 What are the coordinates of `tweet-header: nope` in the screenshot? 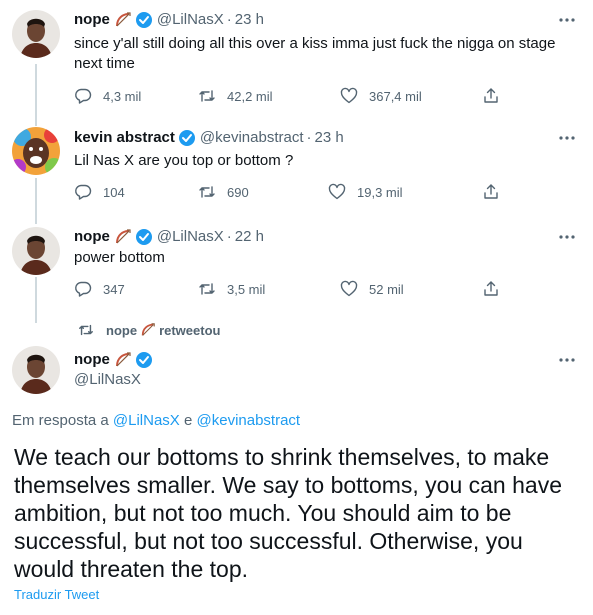 It's located at (113, 360).